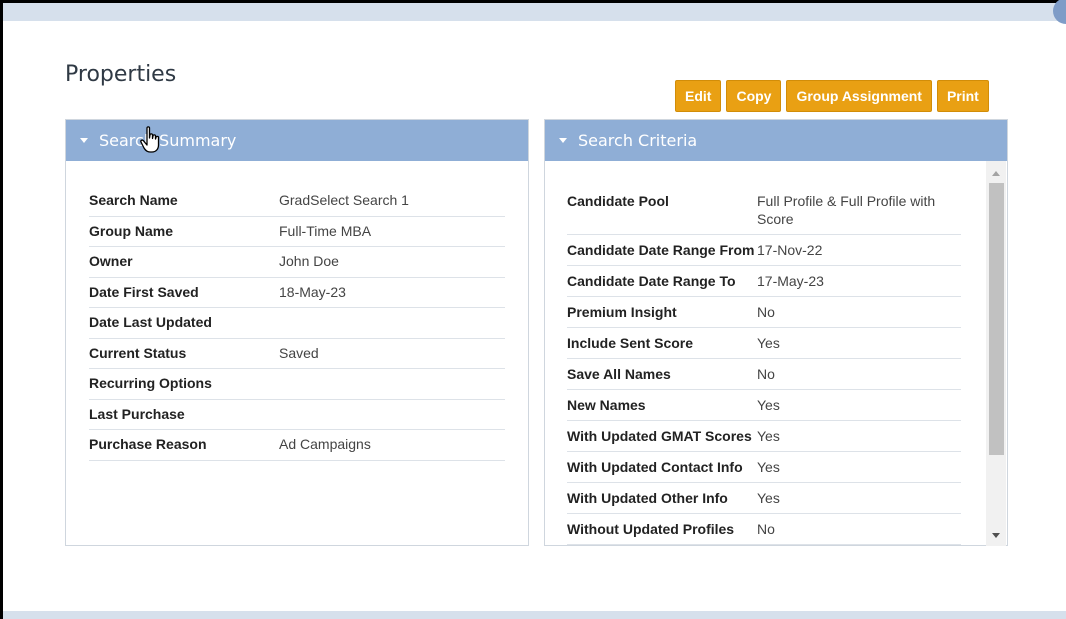  Describe the element at coordinates (622, 312) in the screenshot. I see `row-label: Premium Insight` at that location.